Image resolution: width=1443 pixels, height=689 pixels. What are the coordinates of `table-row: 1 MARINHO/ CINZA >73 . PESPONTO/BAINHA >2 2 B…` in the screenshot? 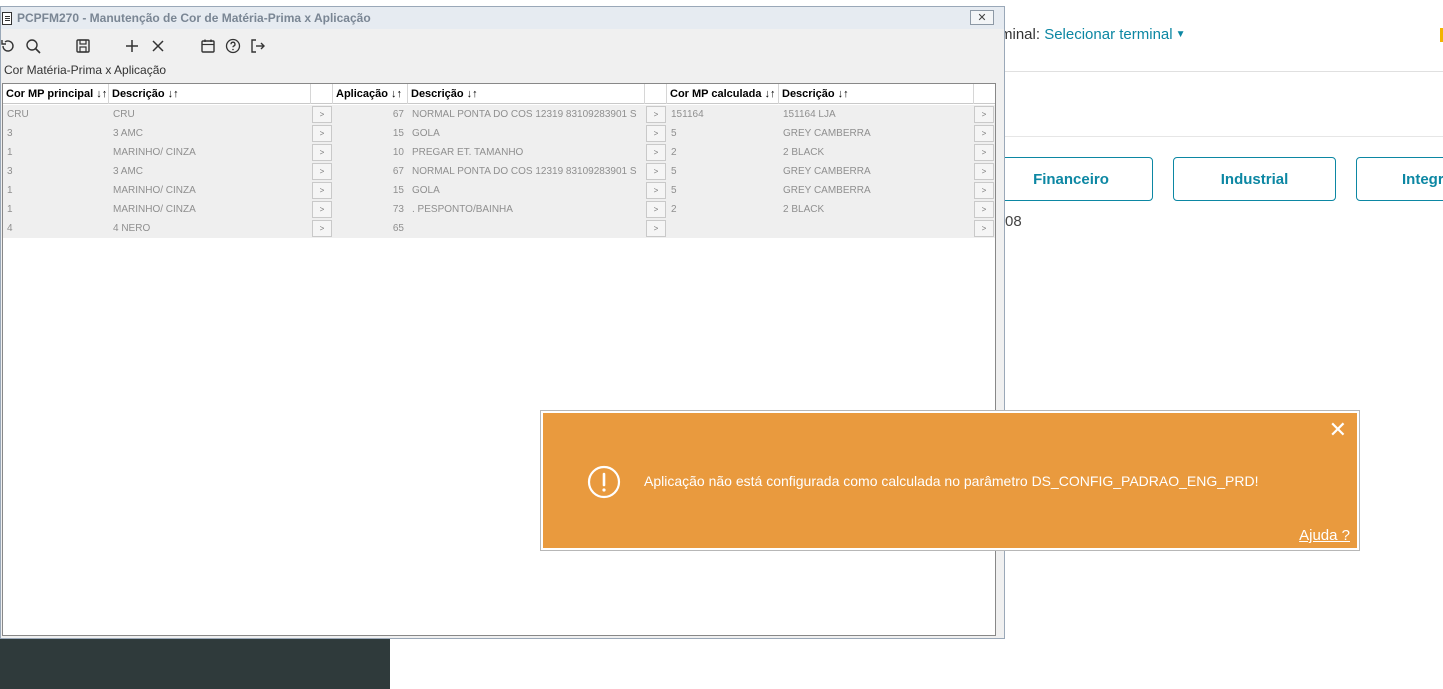 It's located at (499, 209).